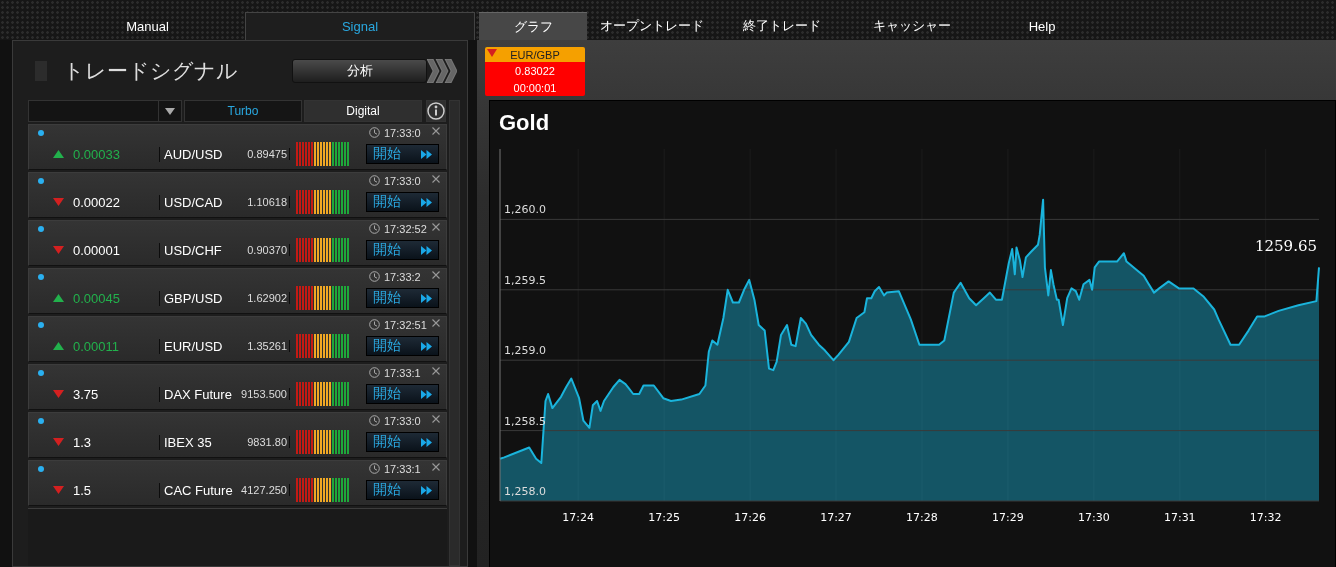 The height and width of the screenshot is (567, 1336). Describe the element at coordinates (525, 491) in the screenshot. I see `axis-tick-label: 1,258.0` at that location.